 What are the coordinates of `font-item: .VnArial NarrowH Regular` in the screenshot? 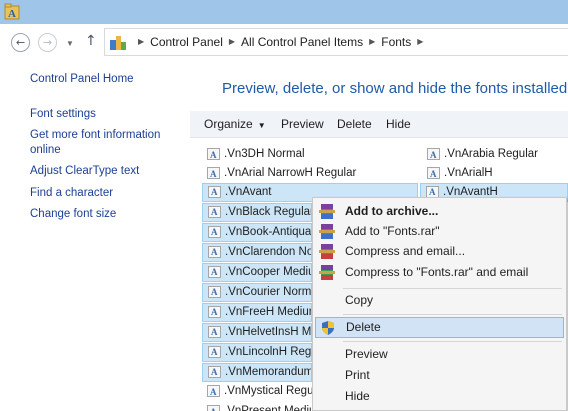 It's located at (308, 173).